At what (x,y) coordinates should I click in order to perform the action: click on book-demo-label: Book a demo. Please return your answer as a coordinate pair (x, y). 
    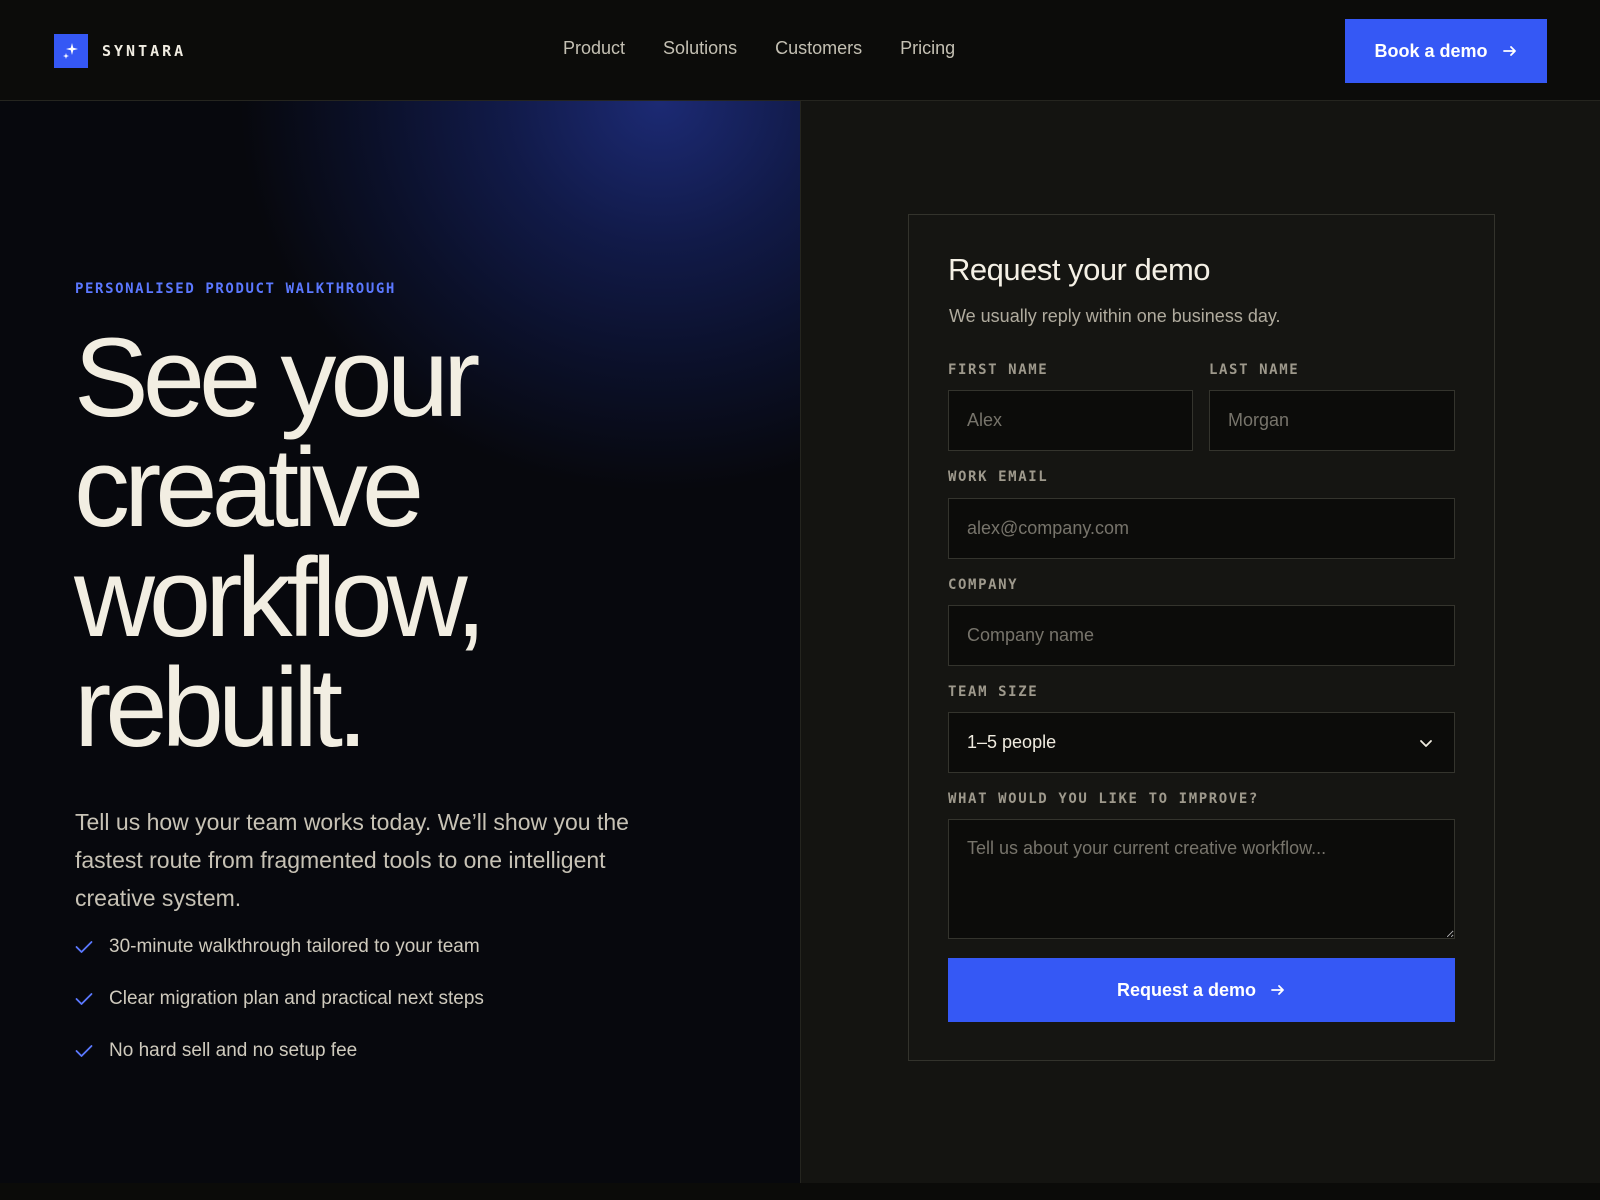
    Looking at the image, I should click on (1431, 50).